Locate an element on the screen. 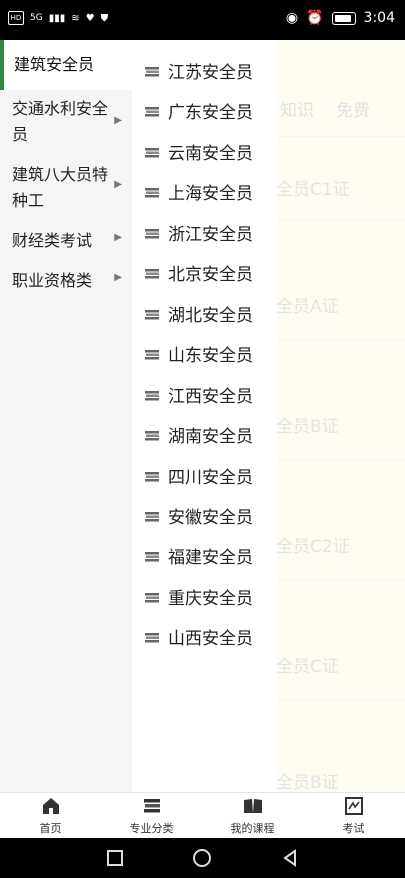  nav-label: 首页 is located at coordinates (50, 828).